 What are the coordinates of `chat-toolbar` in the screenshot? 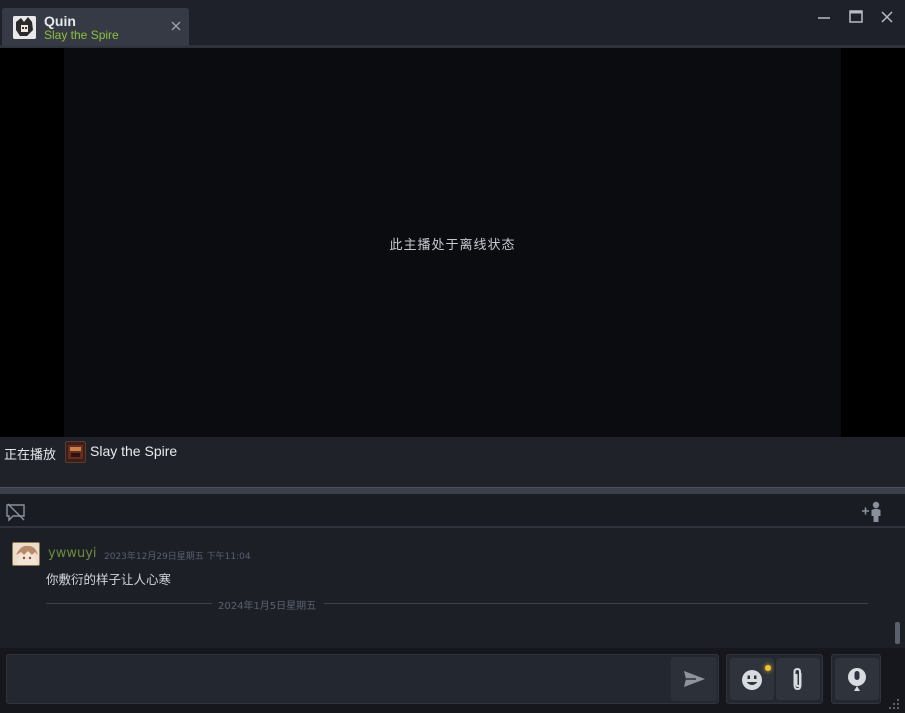 It's located at (452, 511).